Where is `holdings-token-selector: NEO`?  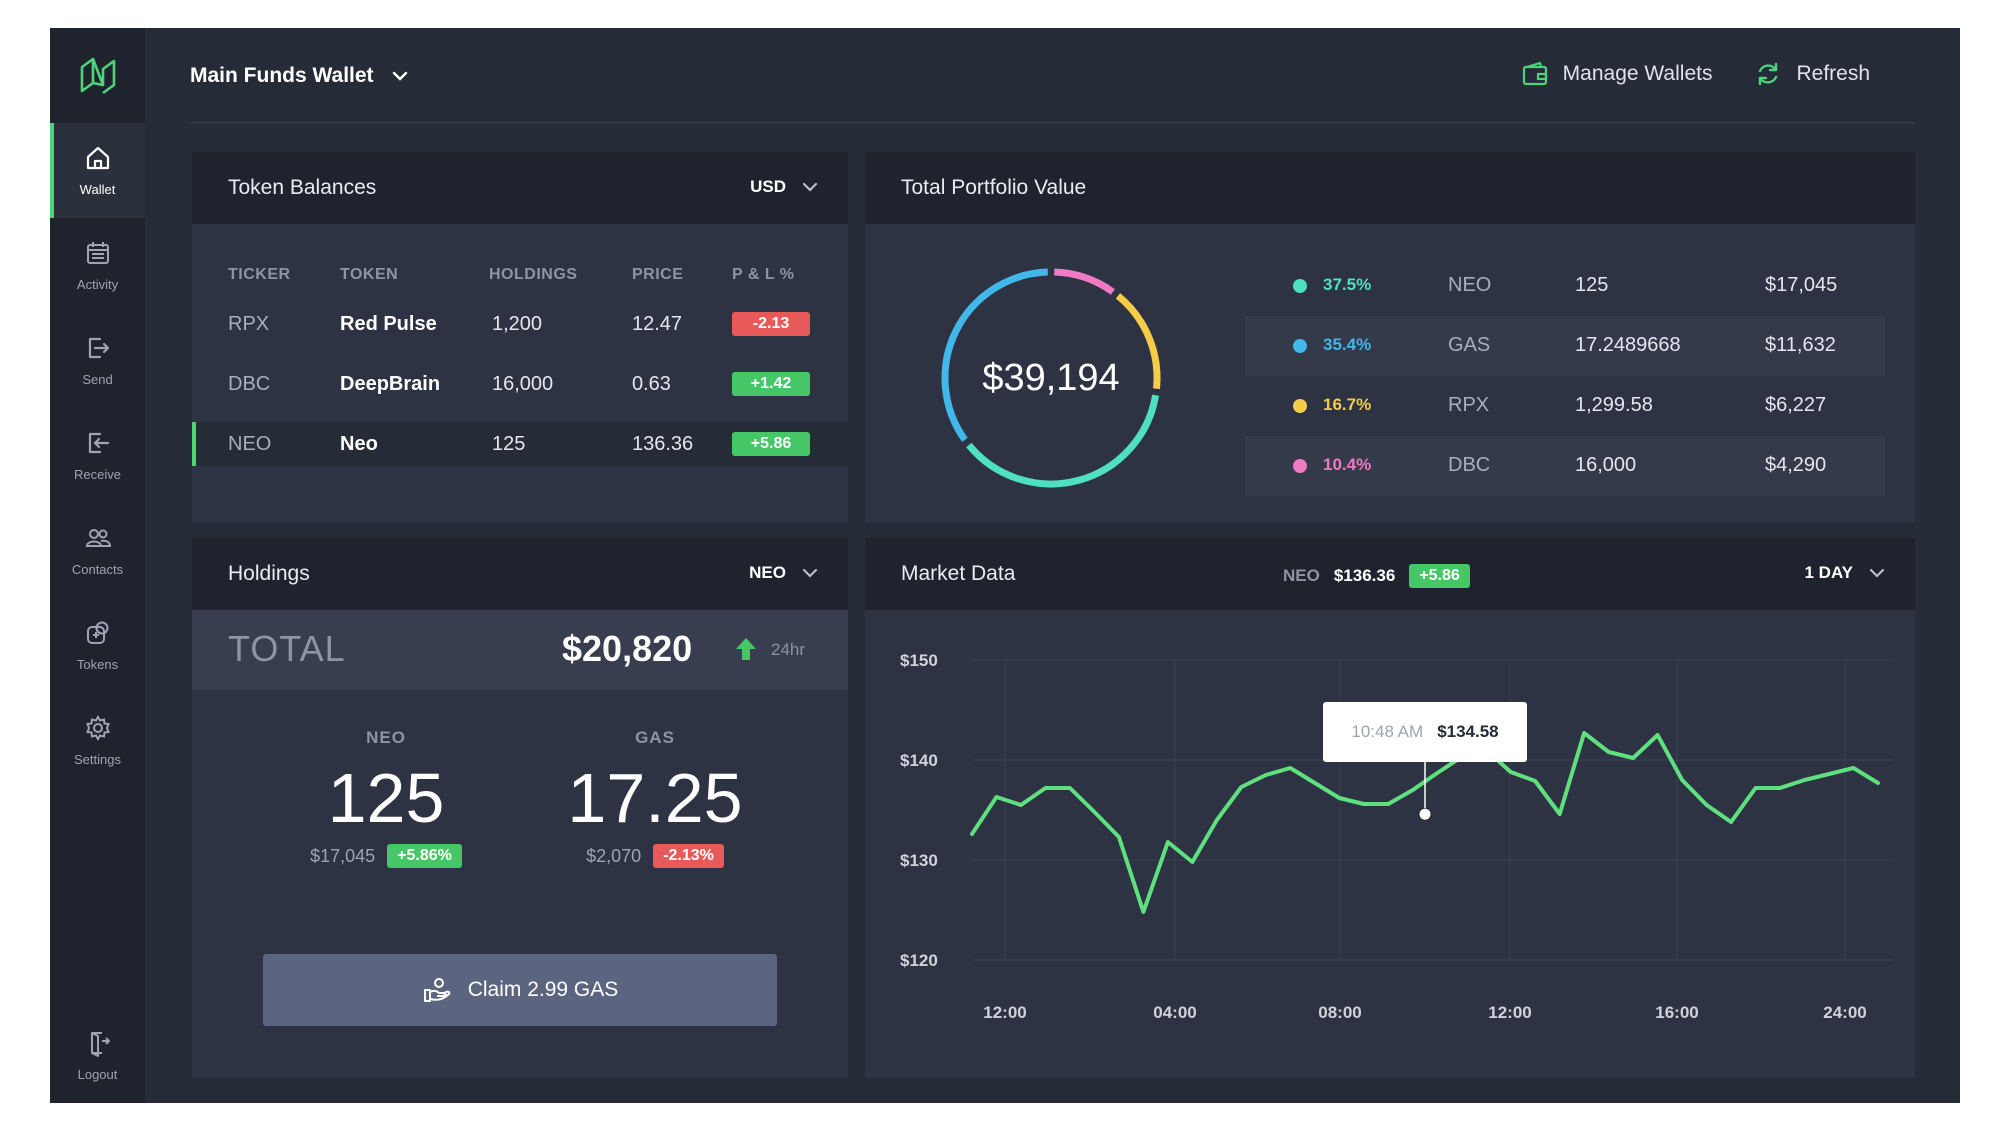
holdings-token-selector: NEO is located at coordinates (783, 573).